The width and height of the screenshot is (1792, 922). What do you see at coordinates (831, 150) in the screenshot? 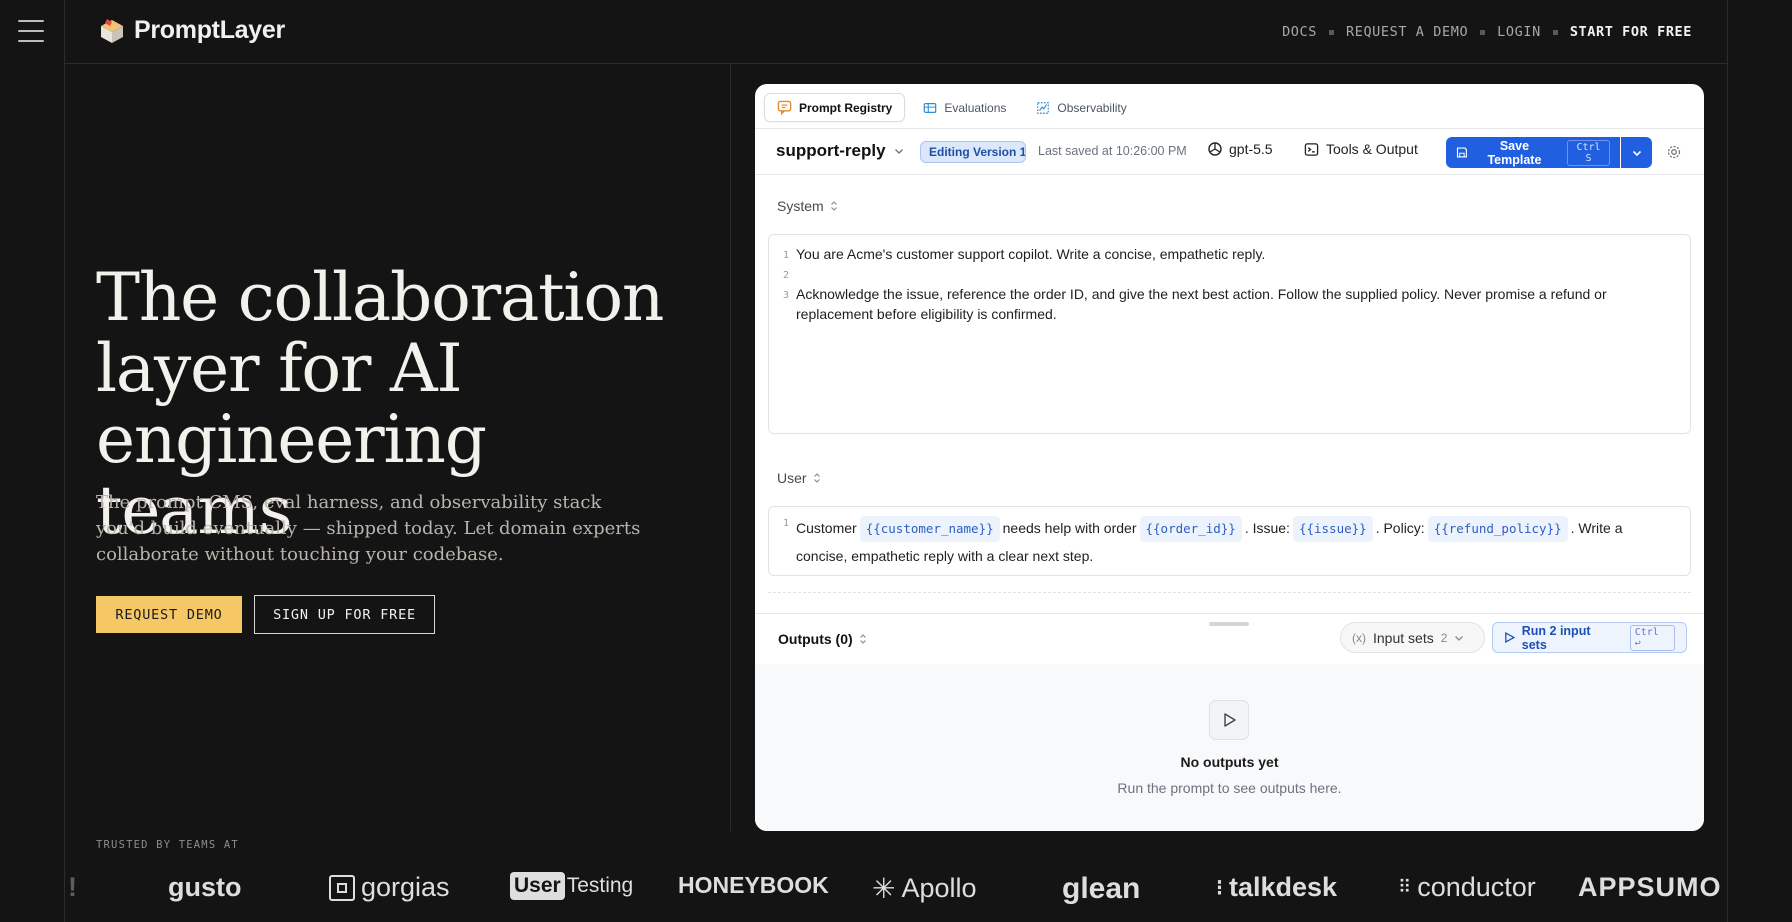
I see `template-name: support-reply` at bounding box center [831, 150].